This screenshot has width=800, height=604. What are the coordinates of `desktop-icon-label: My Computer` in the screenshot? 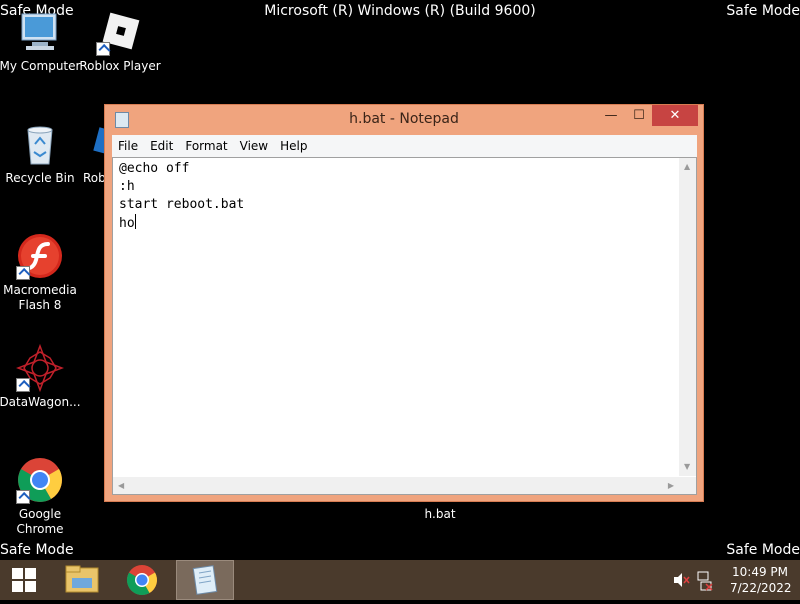 It's located at (40, 66).